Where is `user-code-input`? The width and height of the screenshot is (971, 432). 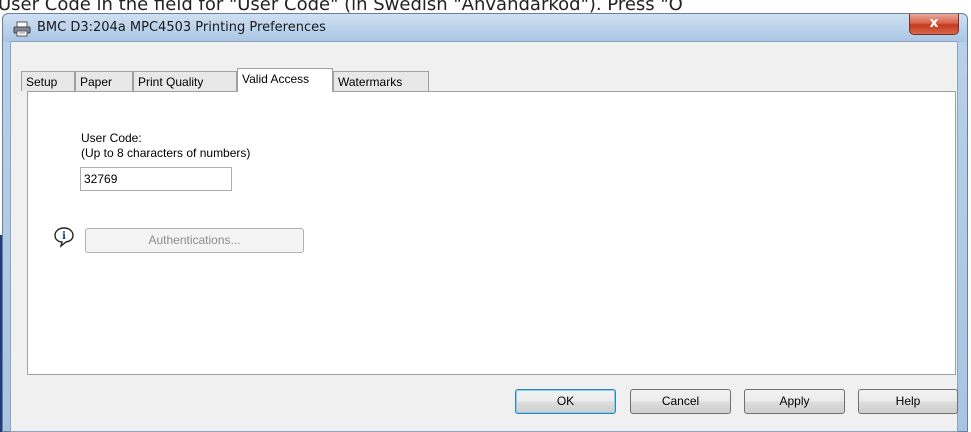 user-code-input is located at coordinates (156, 179).